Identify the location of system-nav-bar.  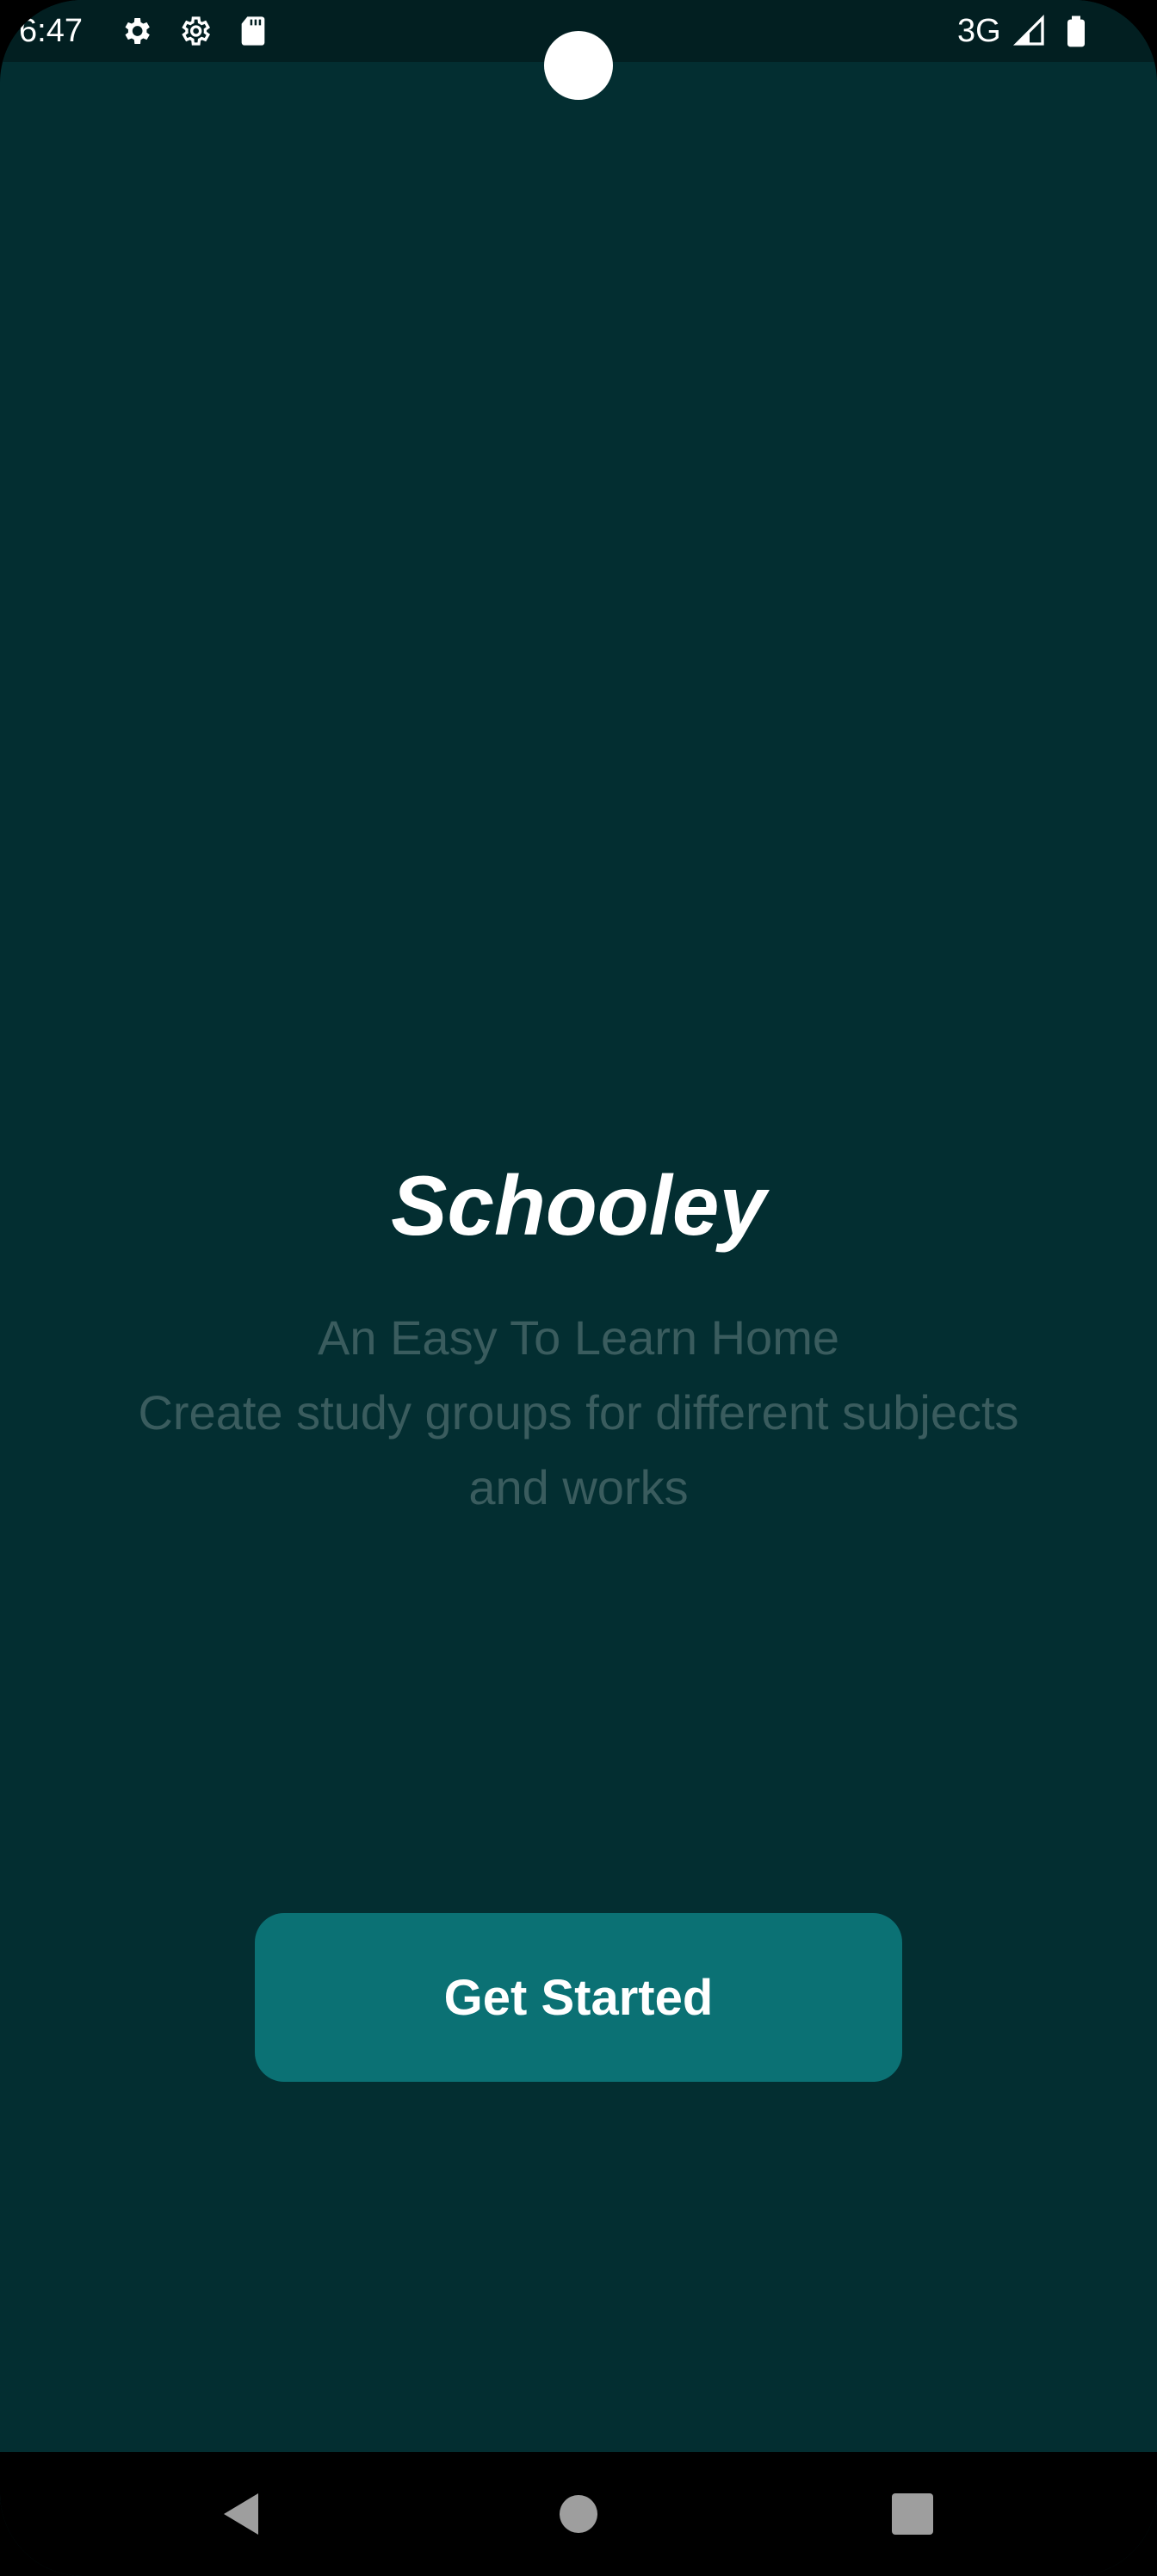
(579, 2514).